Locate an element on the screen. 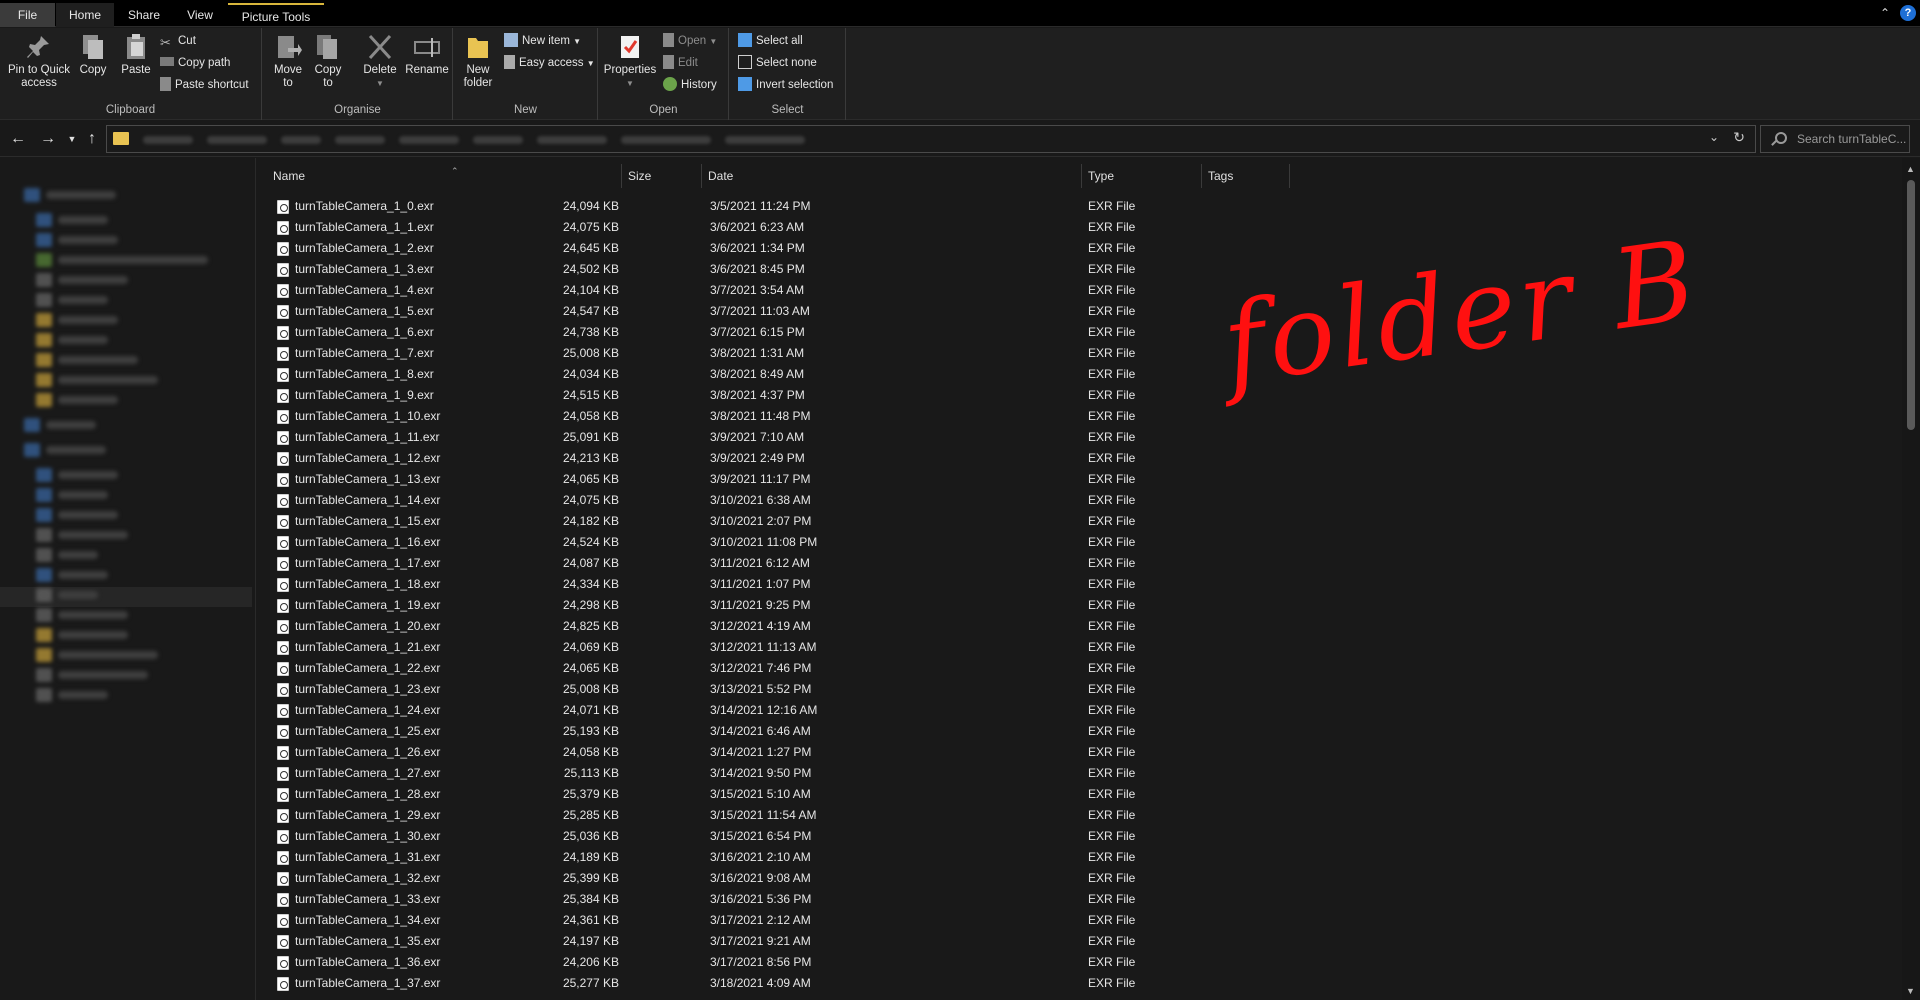  tab-home: Home is located at coordinates (85, 15).